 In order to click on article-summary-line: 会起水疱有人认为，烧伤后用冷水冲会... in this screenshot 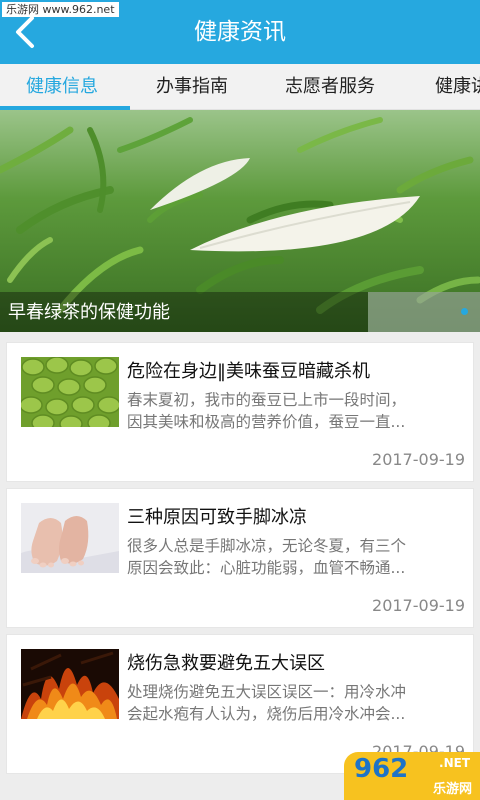, I will do `click(266, 714)`.